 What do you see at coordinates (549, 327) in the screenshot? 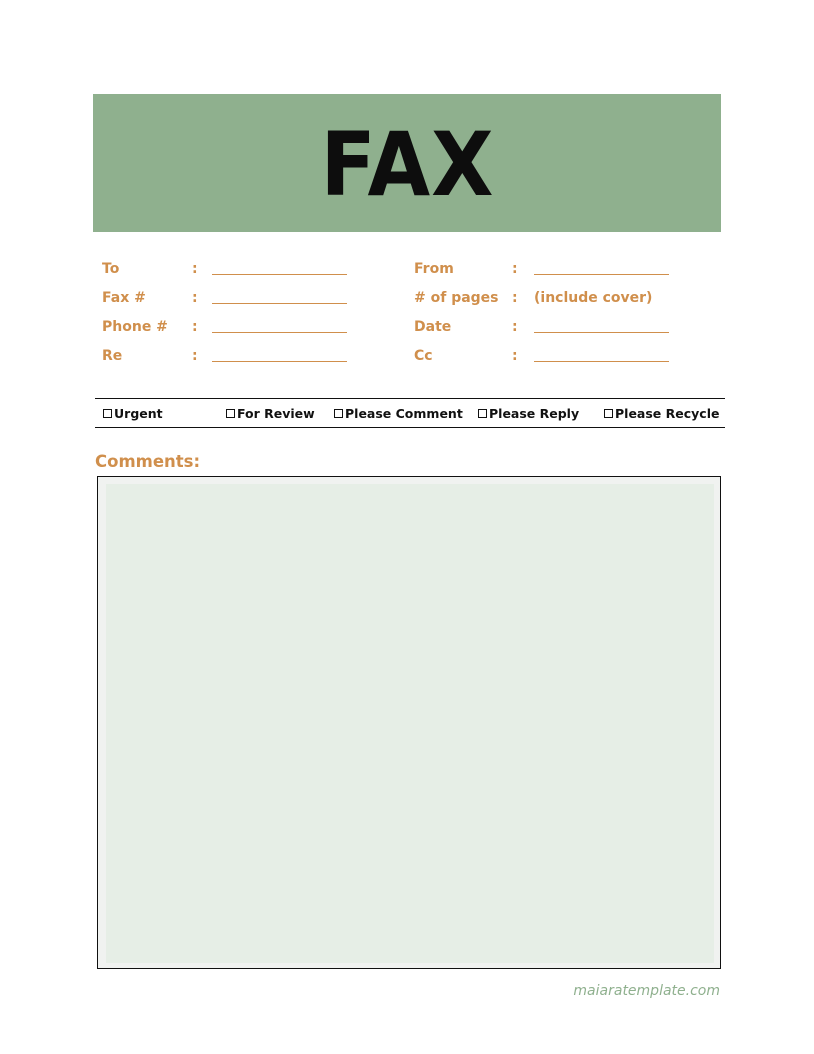
I see `field-date: Date :` at bounding box center [549, 327].